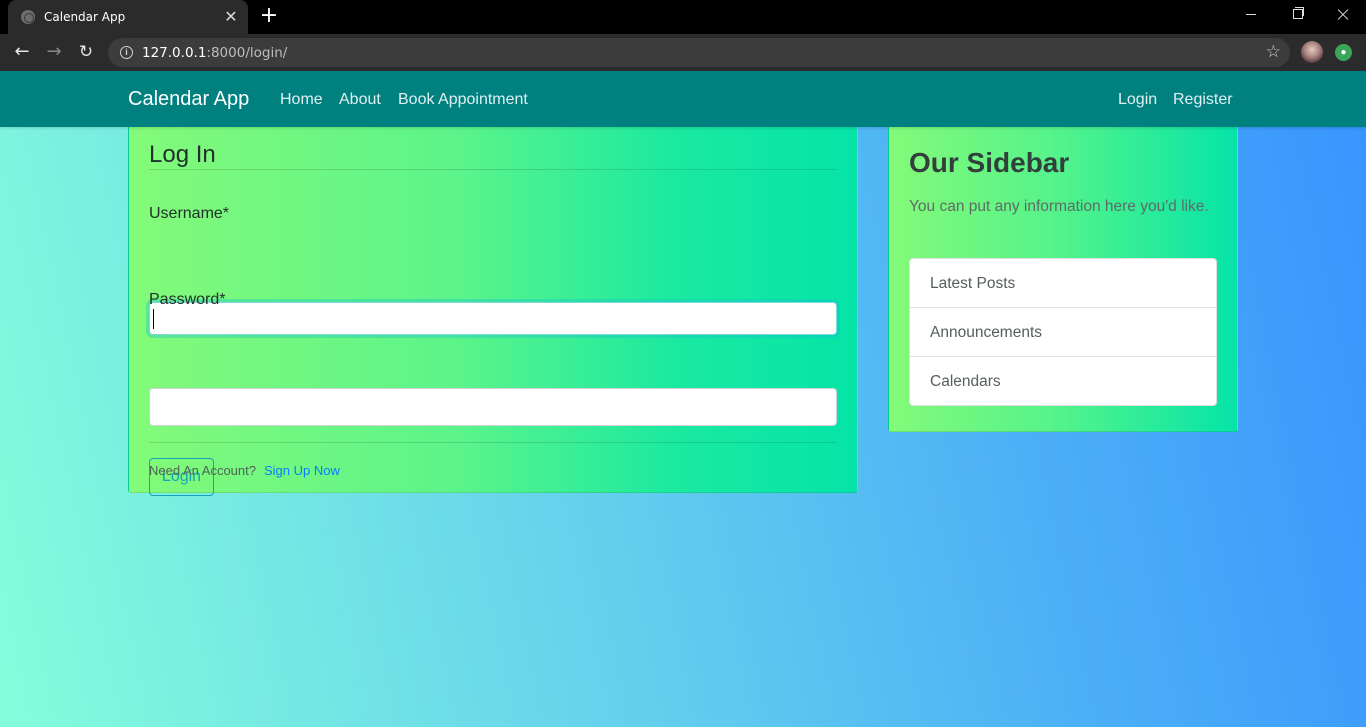 Image resolution: width=1366 pixels, height=727 pixels. I want to click on navbar-brand: Calendar App, so click(188, 99).